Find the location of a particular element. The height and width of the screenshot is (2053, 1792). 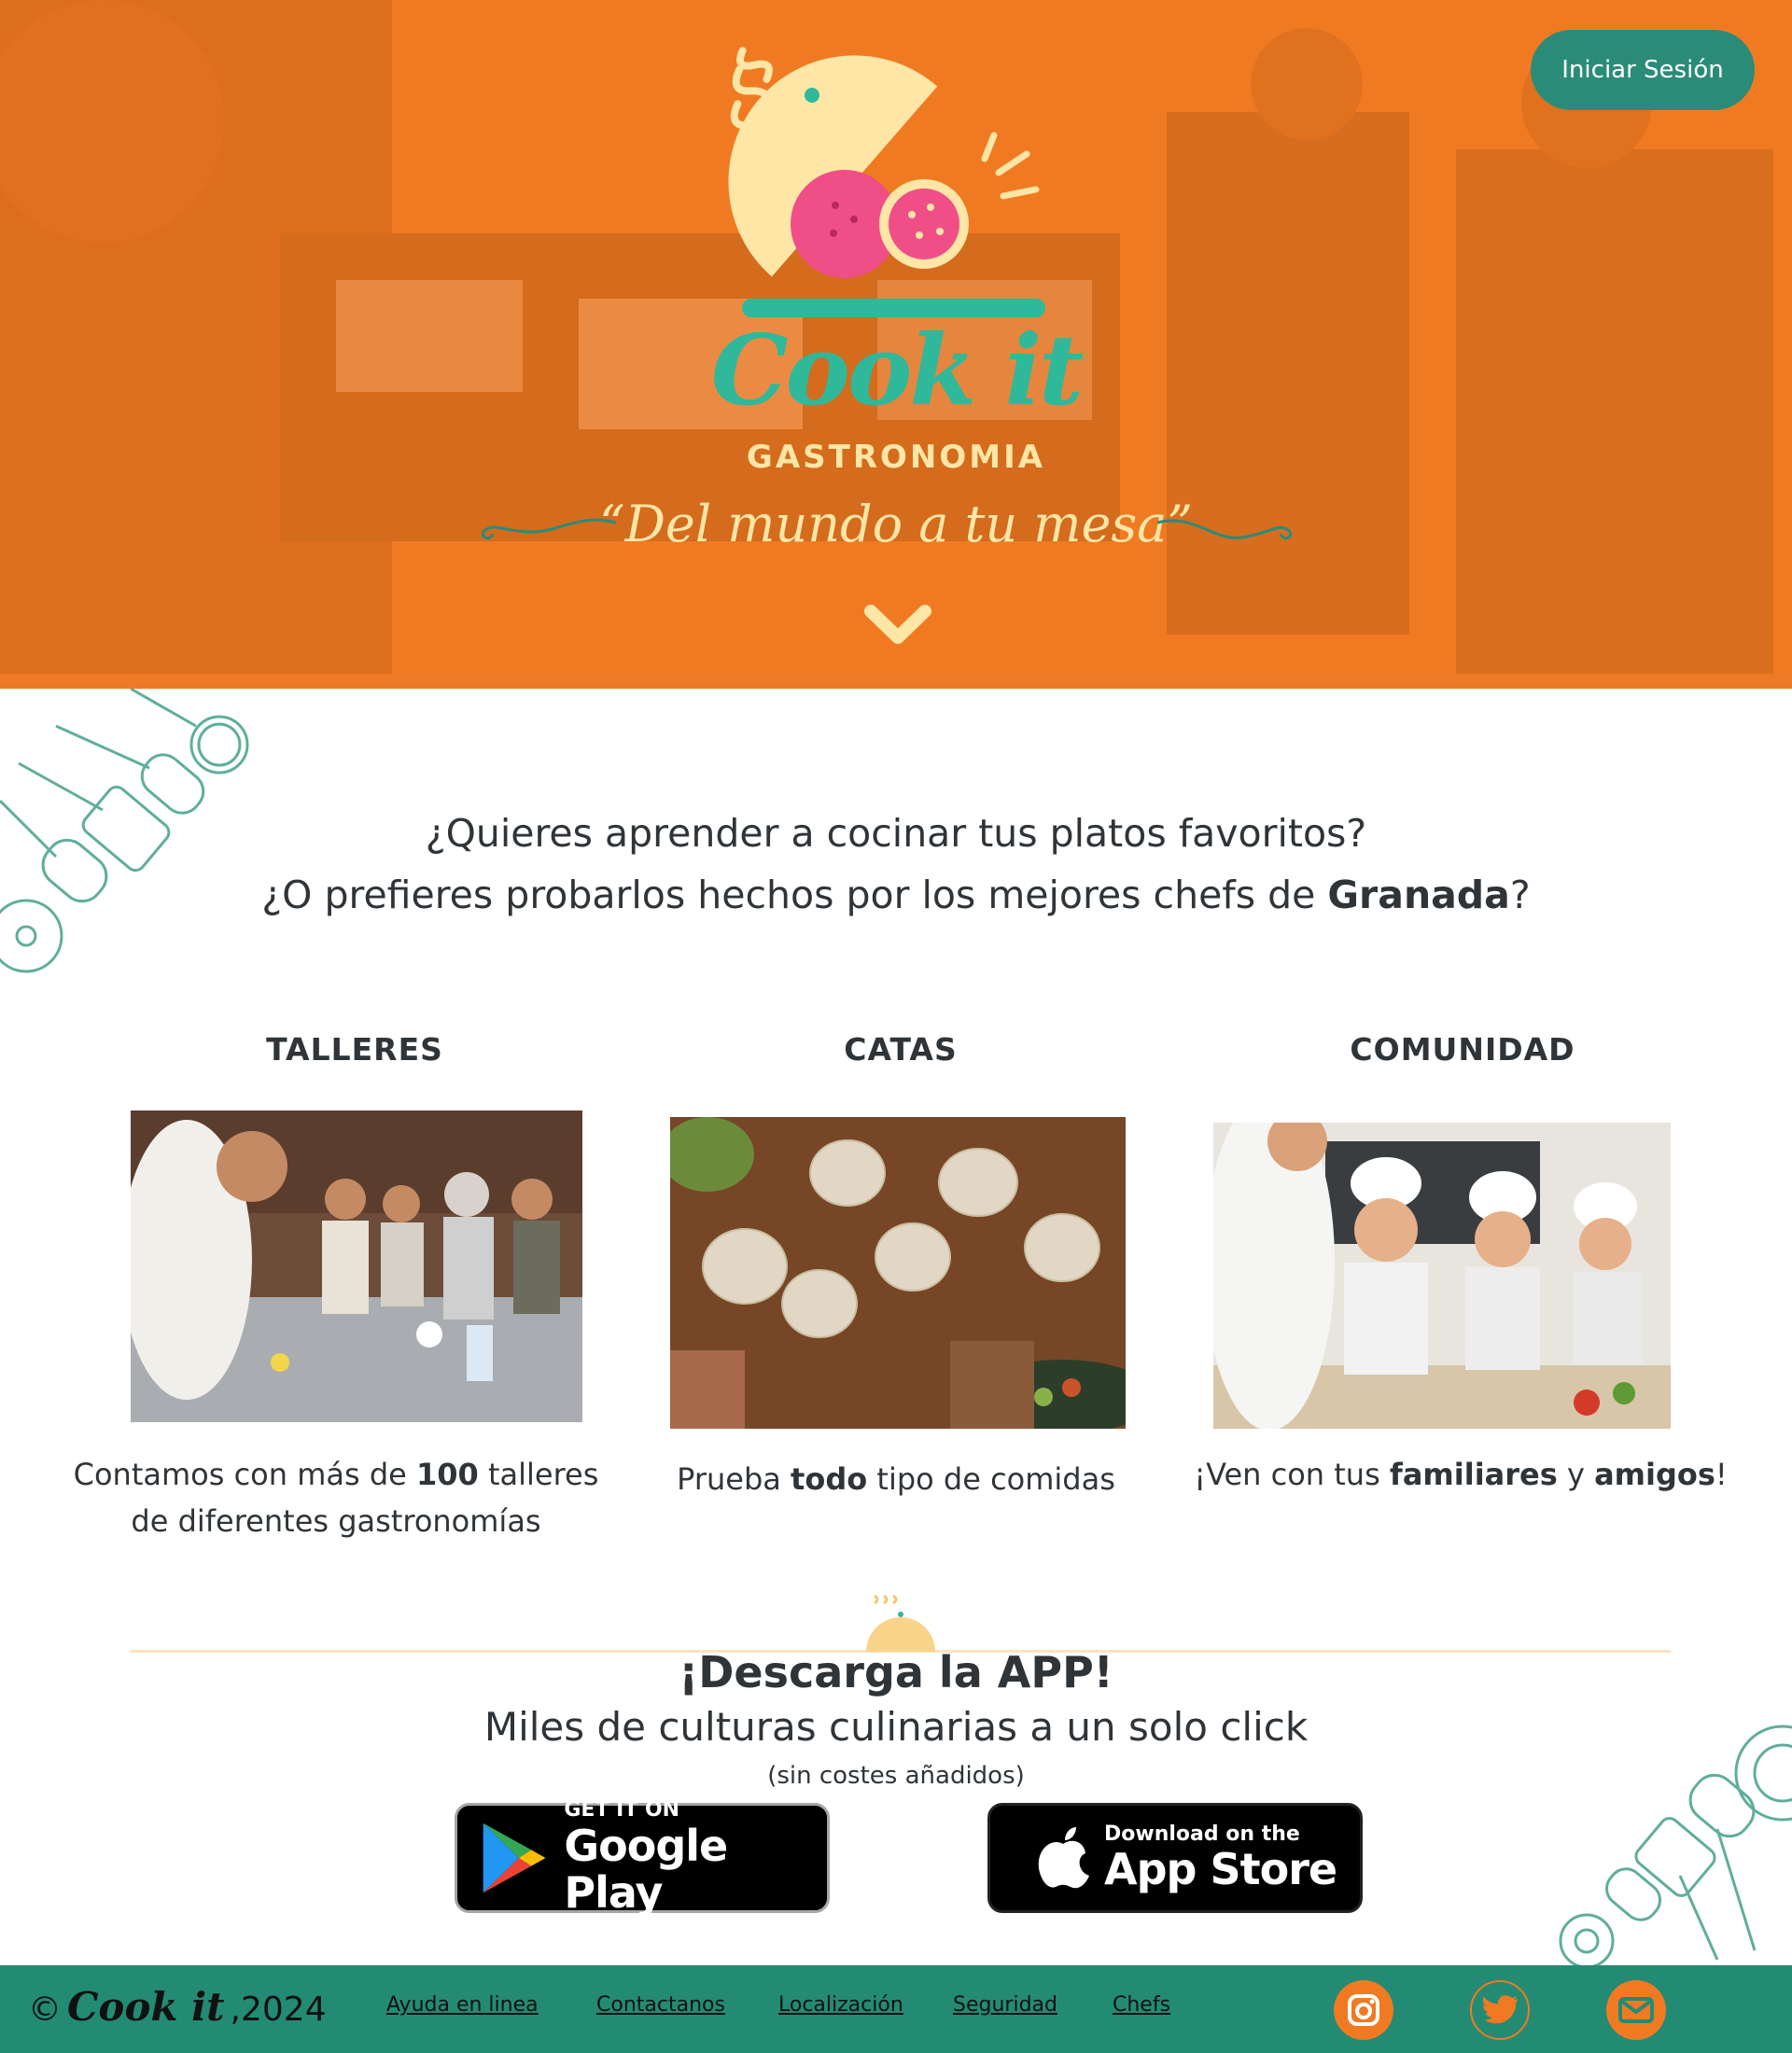

serving-dome-icon is located at coordinates (900, 1623).